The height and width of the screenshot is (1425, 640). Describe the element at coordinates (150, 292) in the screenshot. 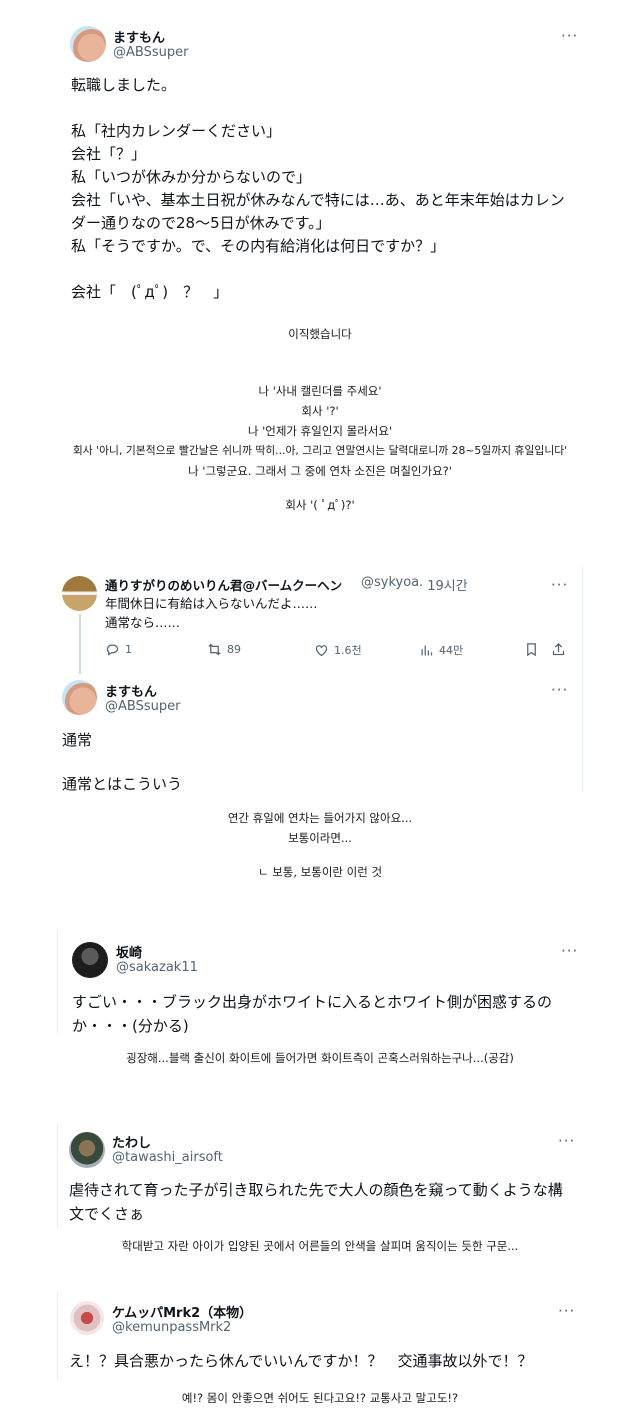

I see `tweet-line: 会社「 (ﾟдﾟ) ？ 」` at that location.